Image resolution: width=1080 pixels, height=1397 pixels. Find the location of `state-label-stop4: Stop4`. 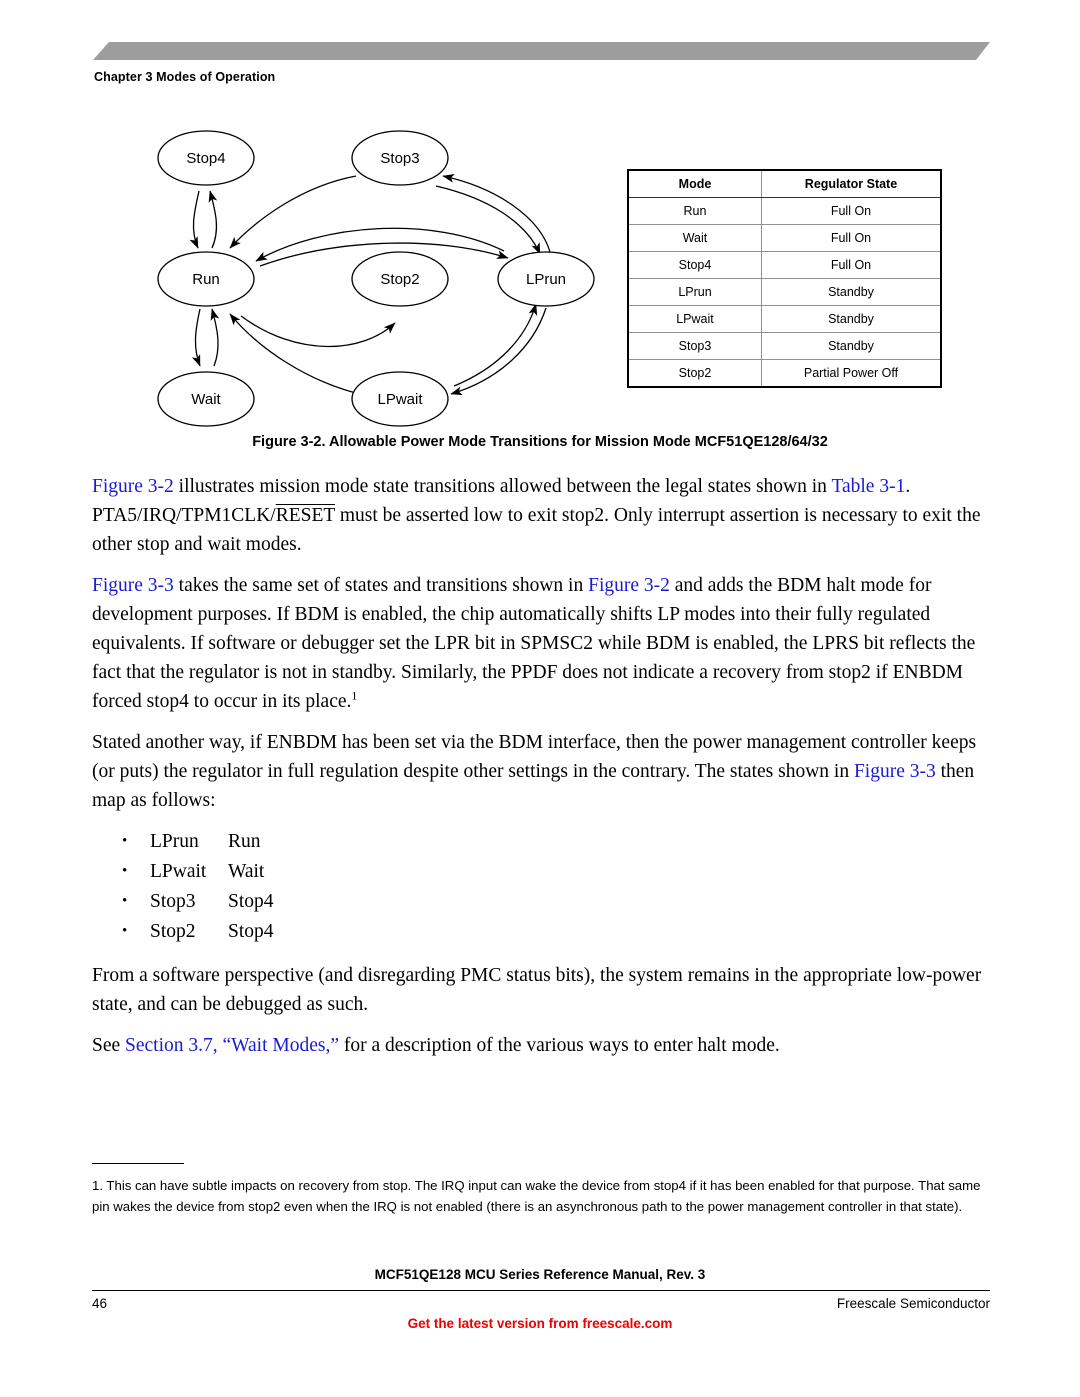

state-label-stop4: Stop4 is located at coordinates (205, 158).